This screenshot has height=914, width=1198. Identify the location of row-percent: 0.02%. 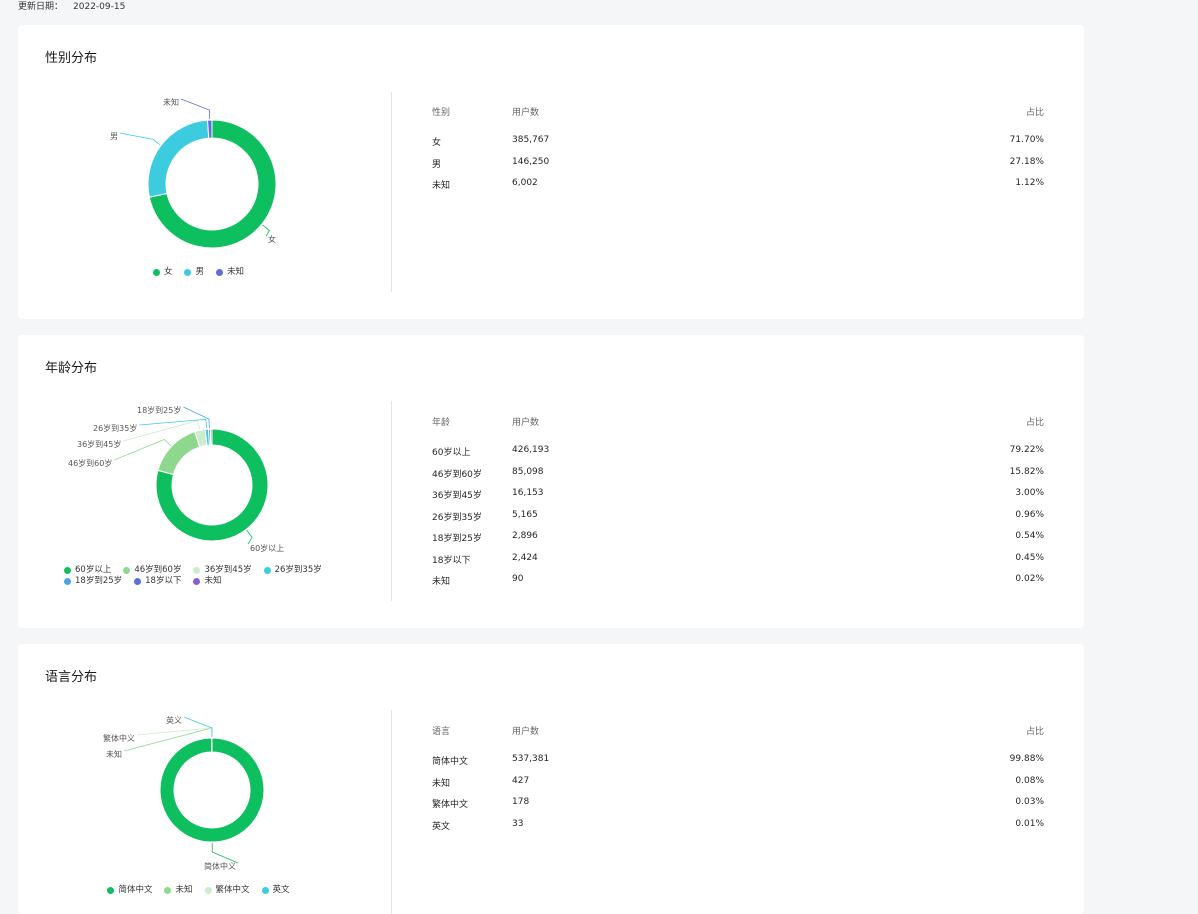
(1029, 579).